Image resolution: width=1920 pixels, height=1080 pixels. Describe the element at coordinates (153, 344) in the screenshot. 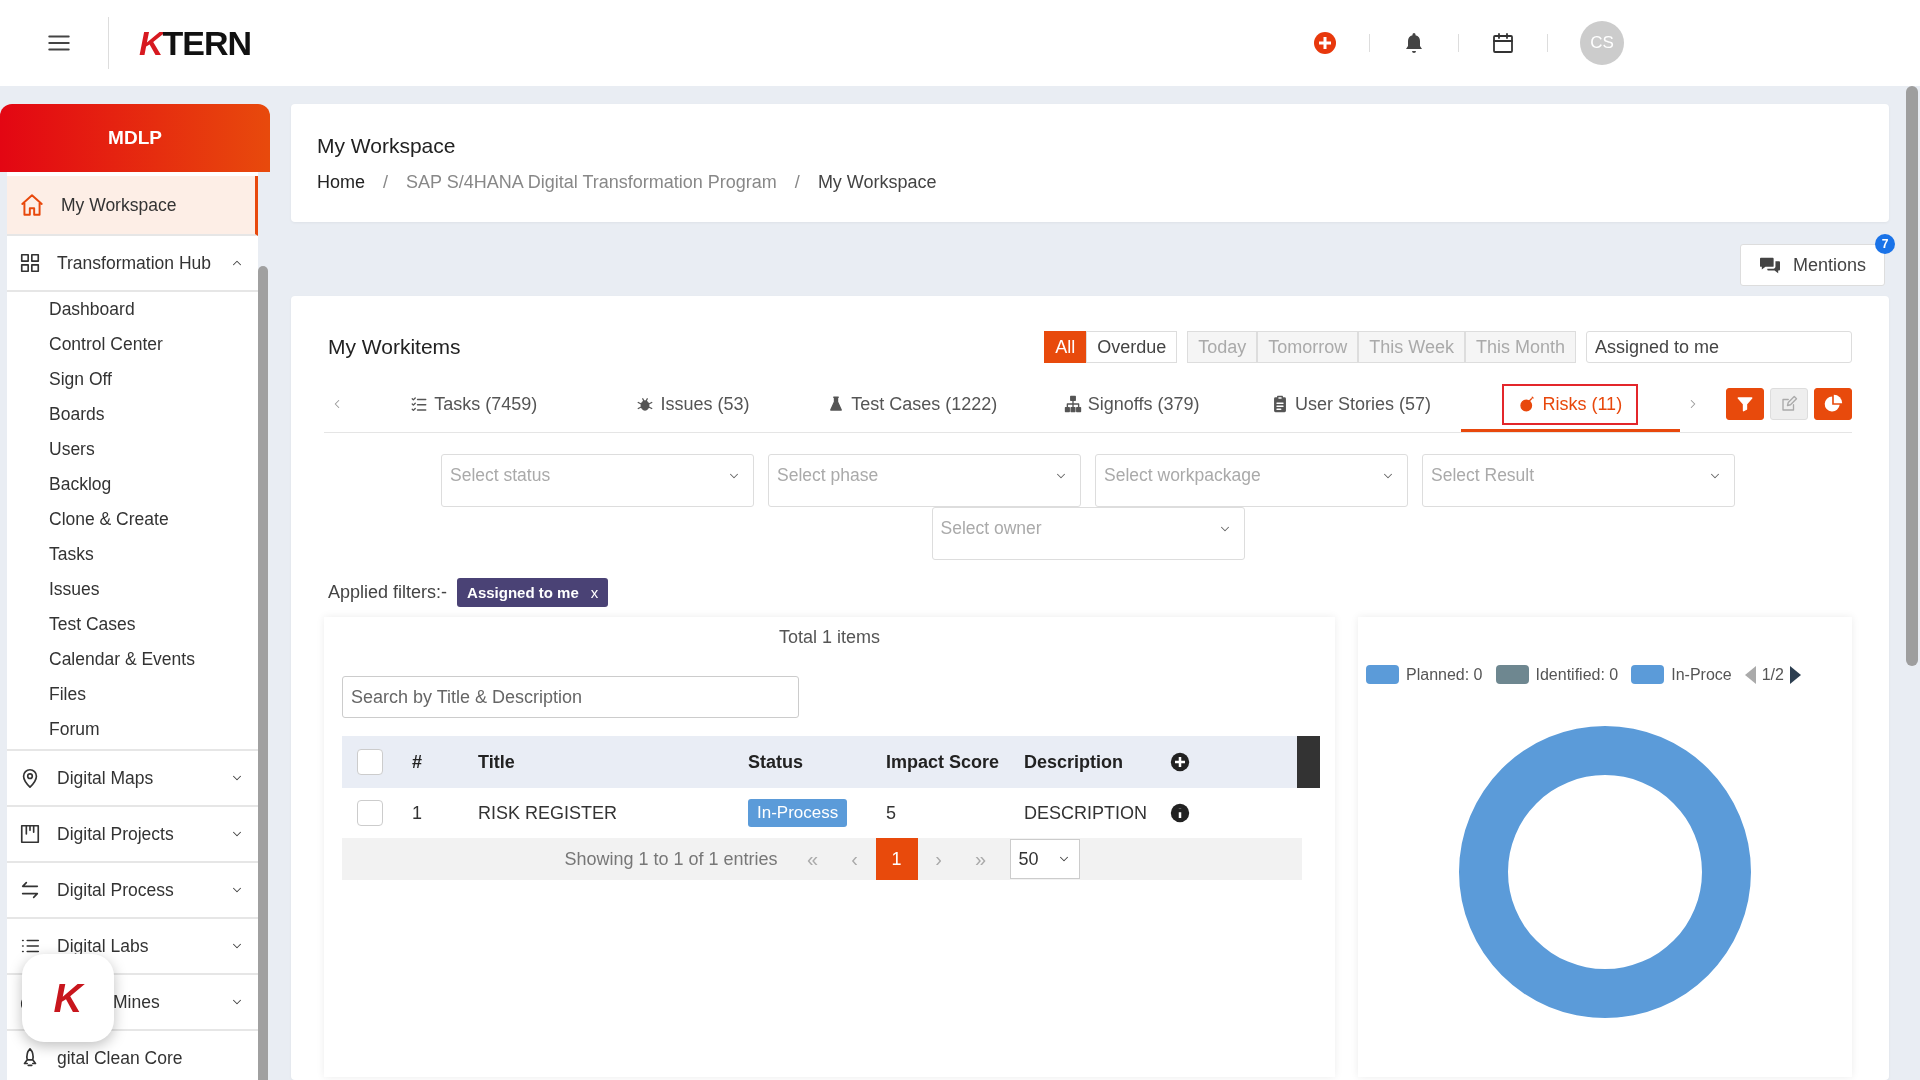

I see `sidebar-subitem: Control Center` at that location.